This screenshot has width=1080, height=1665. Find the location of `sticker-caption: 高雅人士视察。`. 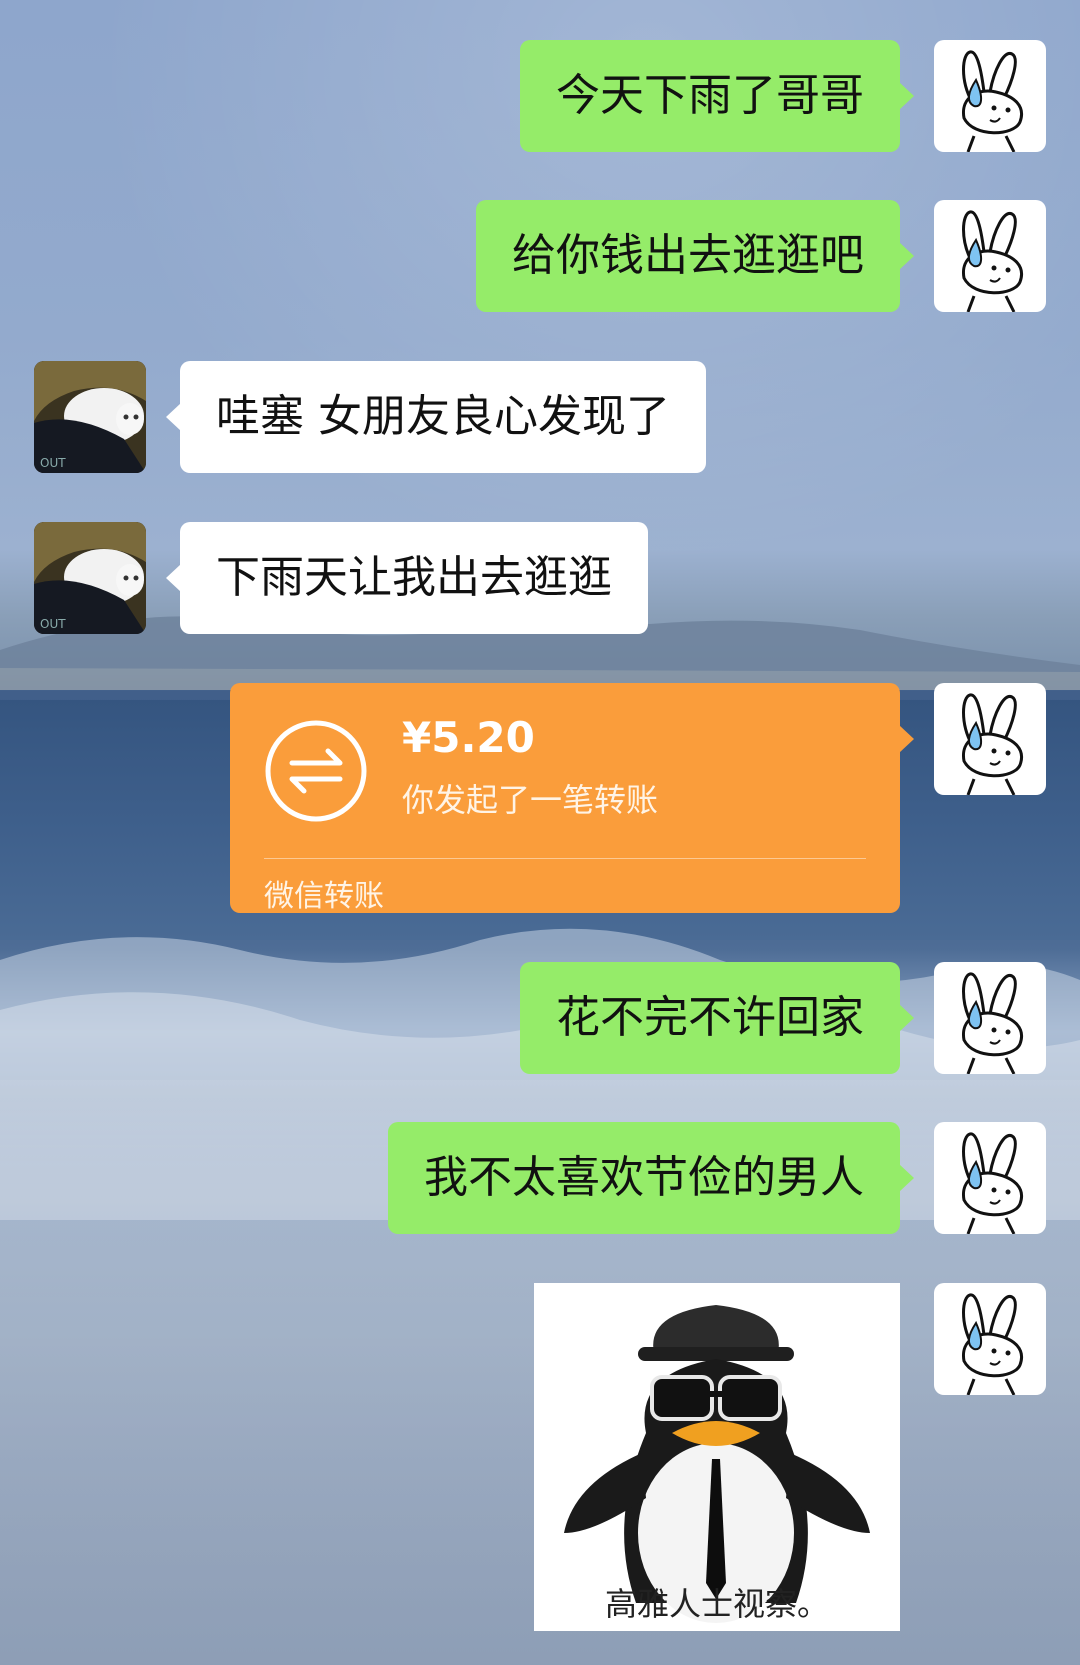

sticker-caption: 高雅人士视察。 is located at coordinates (716, 1604).